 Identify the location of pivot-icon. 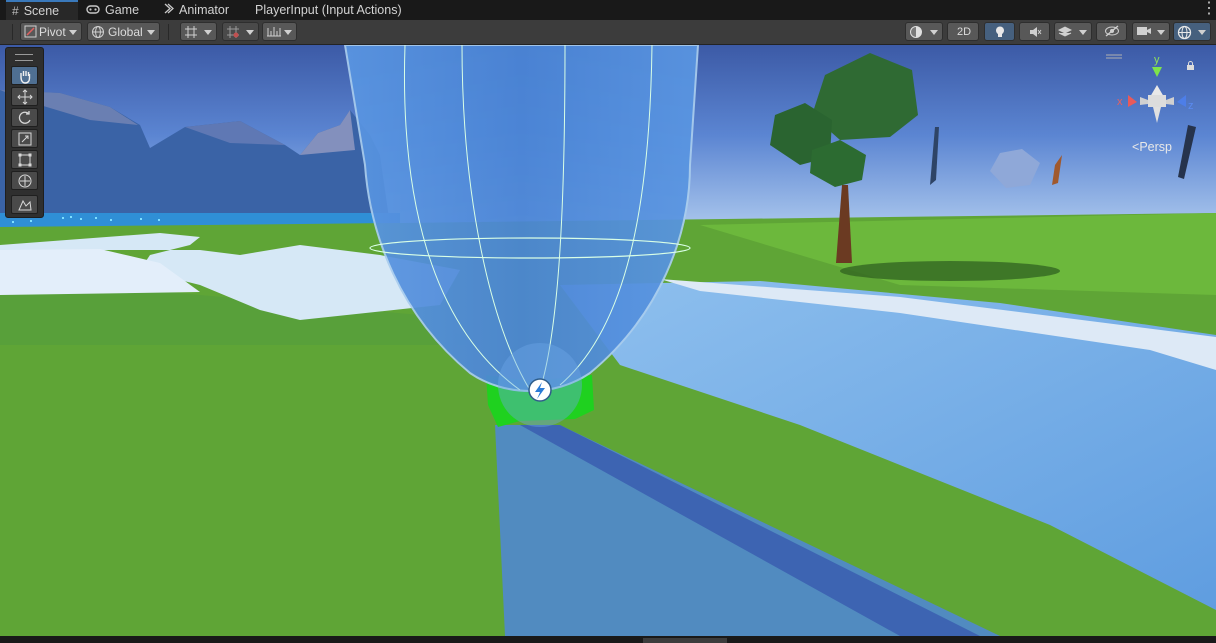
(30, 31).